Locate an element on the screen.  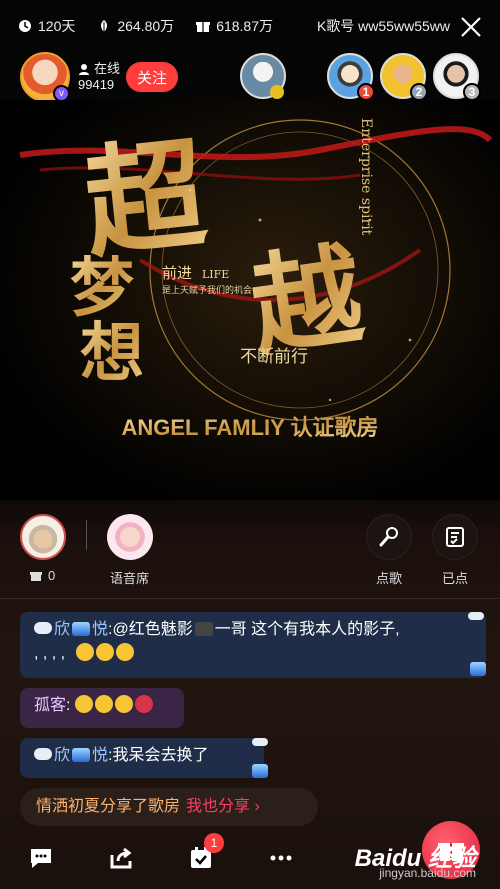
task-badge: 1 is located at coordinates (214, 843).